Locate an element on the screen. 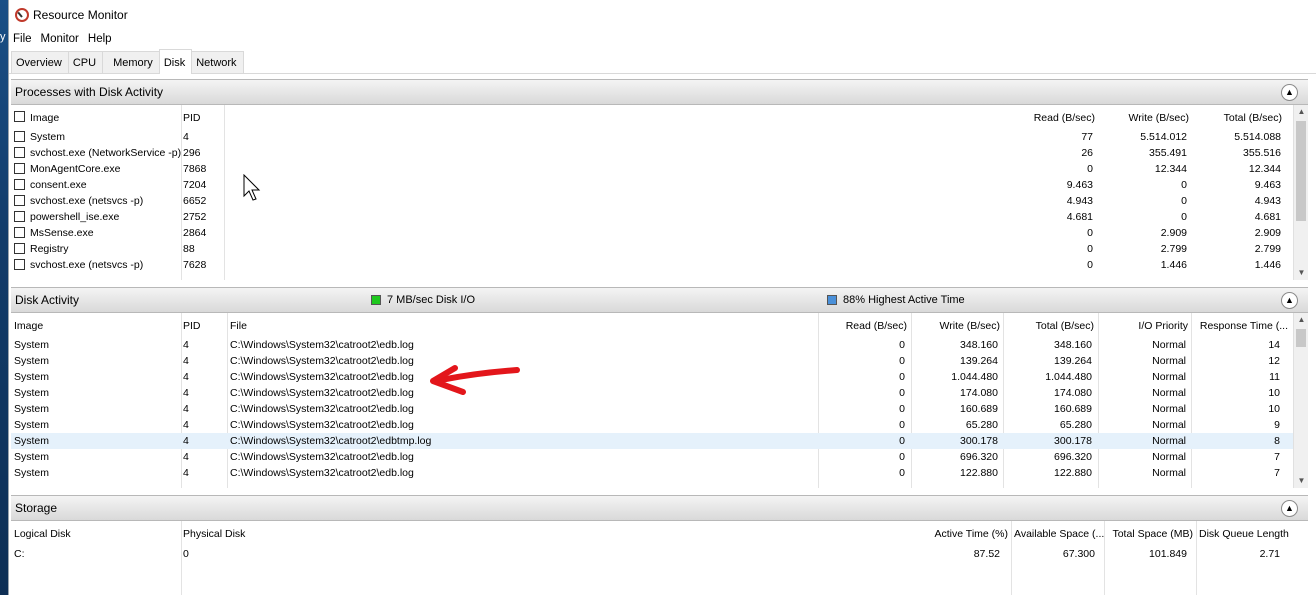 This screenshot has width=1316, height=595. storage-active-value: 87.52 is located at coordinates (955, 554).